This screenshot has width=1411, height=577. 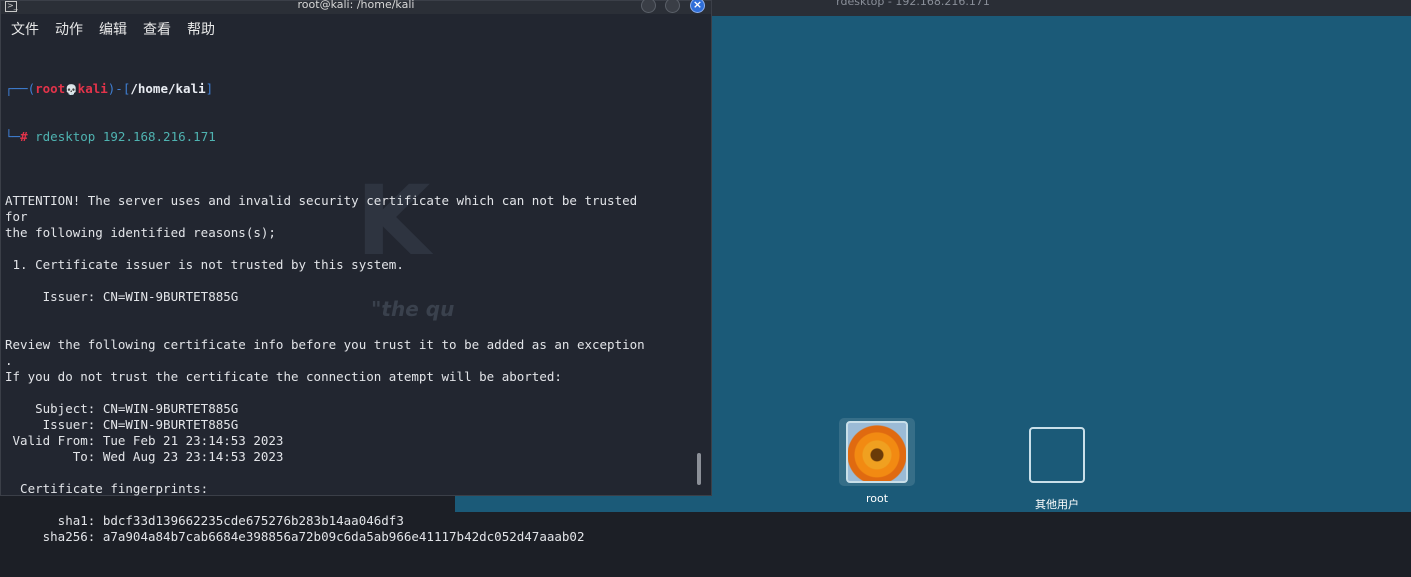 What do you see at coordinates (648, 6) in the screenshot?
I see `minimize-button` at bounding box center [648, 6].